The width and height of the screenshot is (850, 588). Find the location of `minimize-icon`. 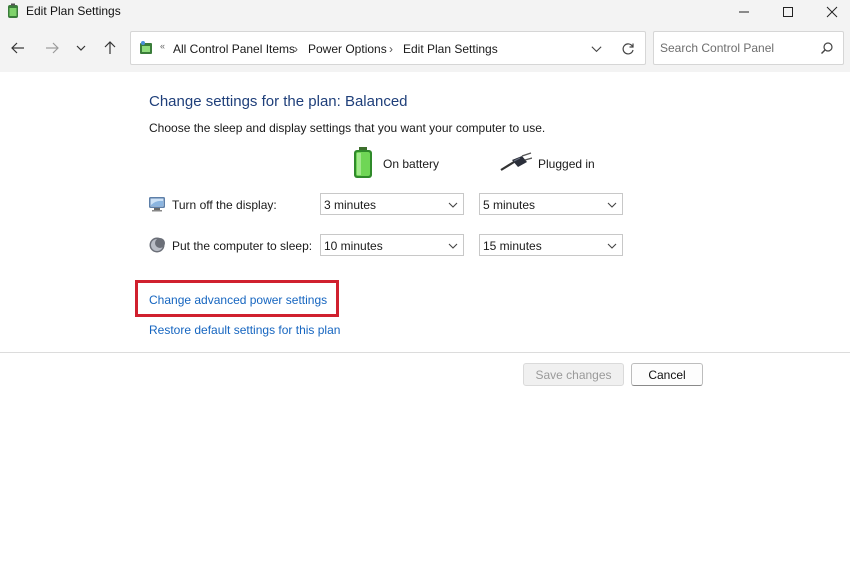

minimize-icon is located at coordinates (744, 12).